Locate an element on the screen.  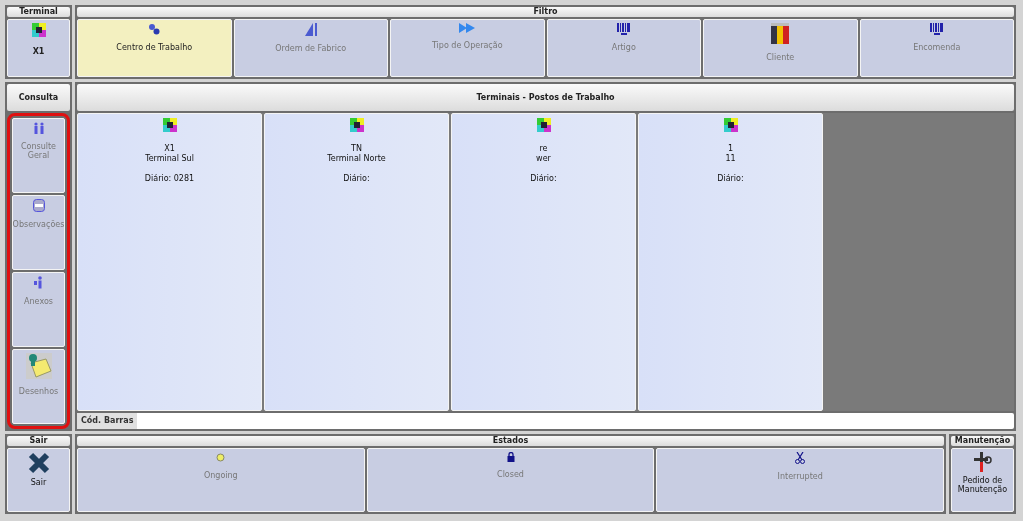
maintenance-button: Pedido de Manutenção is located at coordinates (982, 480).